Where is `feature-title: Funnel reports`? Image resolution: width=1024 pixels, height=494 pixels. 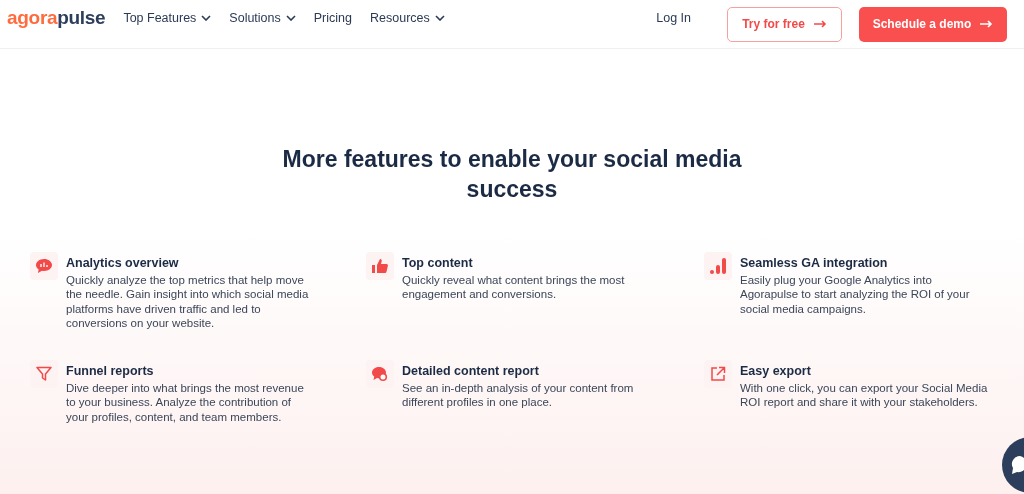 feature-title: Funnel reports is located at coordinates (110, 371).